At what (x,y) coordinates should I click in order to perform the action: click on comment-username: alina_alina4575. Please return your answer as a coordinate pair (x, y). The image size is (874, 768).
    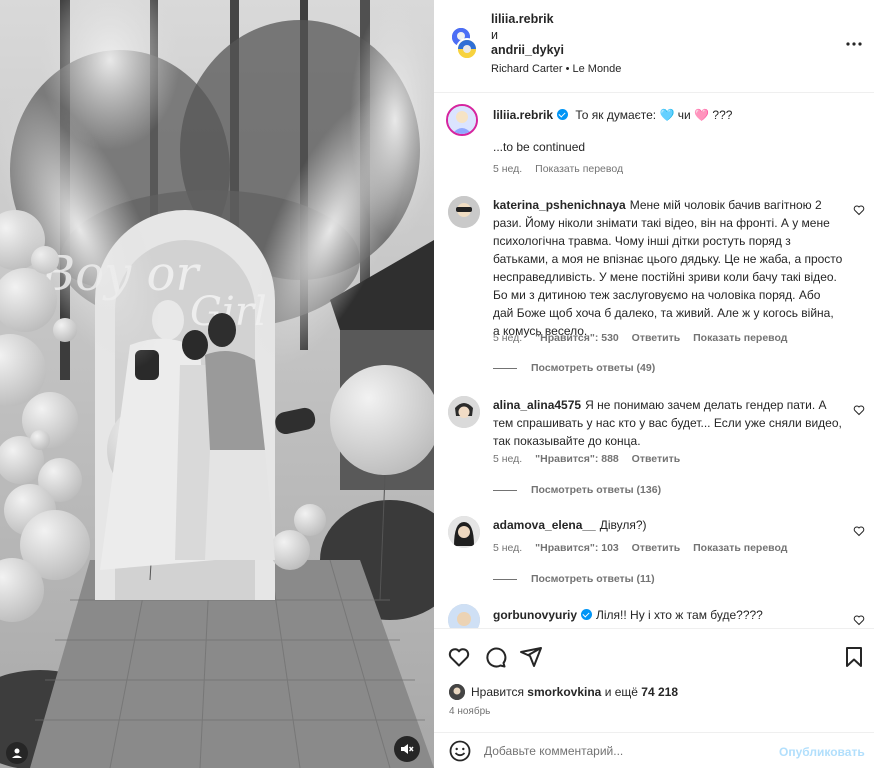
    Looking at the image, I should click on (537, 405).